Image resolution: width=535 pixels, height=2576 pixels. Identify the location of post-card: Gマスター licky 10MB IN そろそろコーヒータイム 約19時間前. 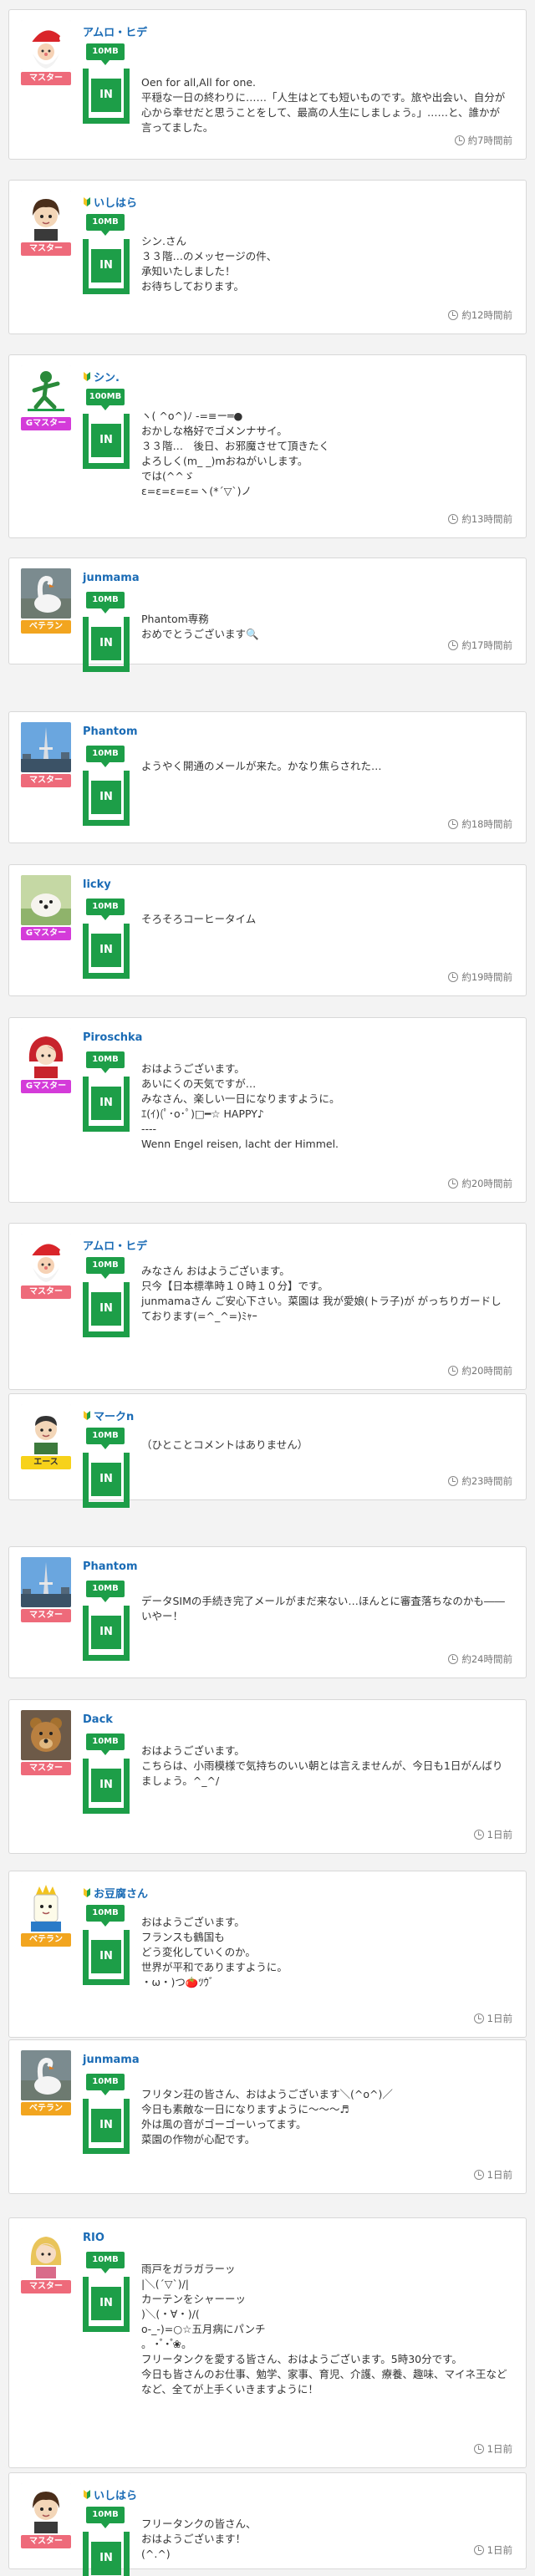
(267, 930).